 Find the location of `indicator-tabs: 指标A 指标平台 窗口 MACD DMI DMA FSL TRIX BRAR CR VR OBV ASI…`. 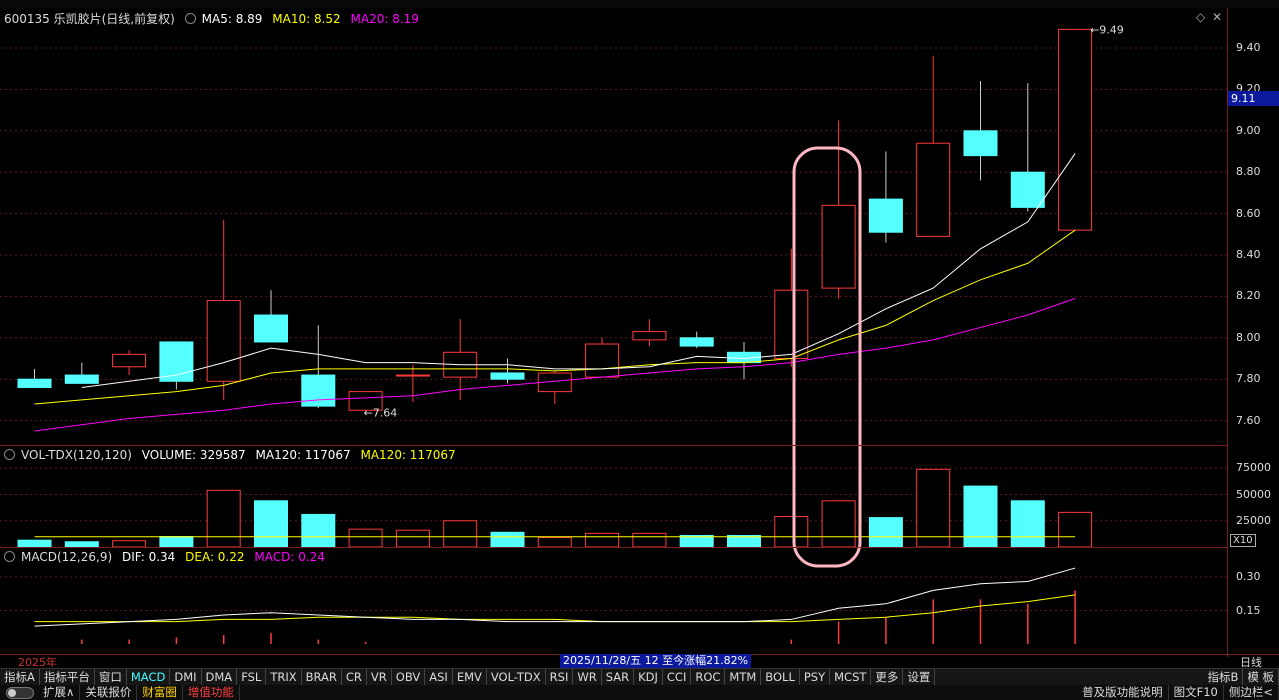

indicator-tabs: 指标A 指标平台 窗口 MACD DMI DMA FSL TRIX BRAR CR VR OBV ASI… is located at coordinates (639, 676).